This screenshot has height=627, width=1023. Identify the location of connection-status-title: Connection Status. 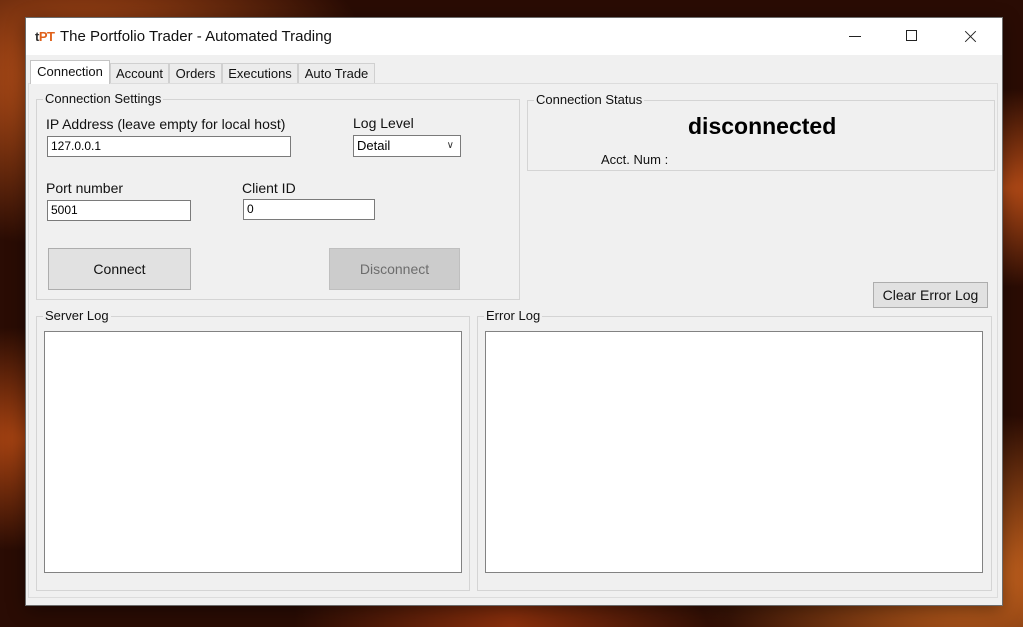
(589, 99).